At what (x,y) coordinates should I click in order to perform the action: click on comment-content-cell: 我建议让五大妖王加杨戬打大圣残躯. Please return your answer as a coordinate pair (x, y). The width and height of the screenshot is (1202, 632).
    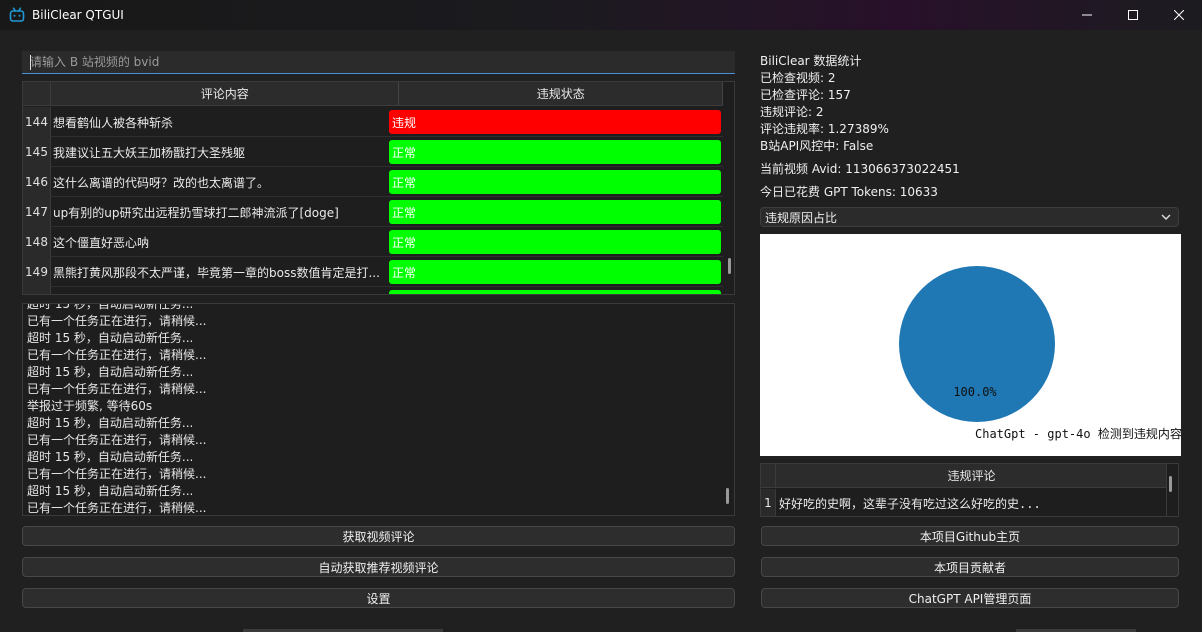
    Looking at the image, I should click on (219, 152).